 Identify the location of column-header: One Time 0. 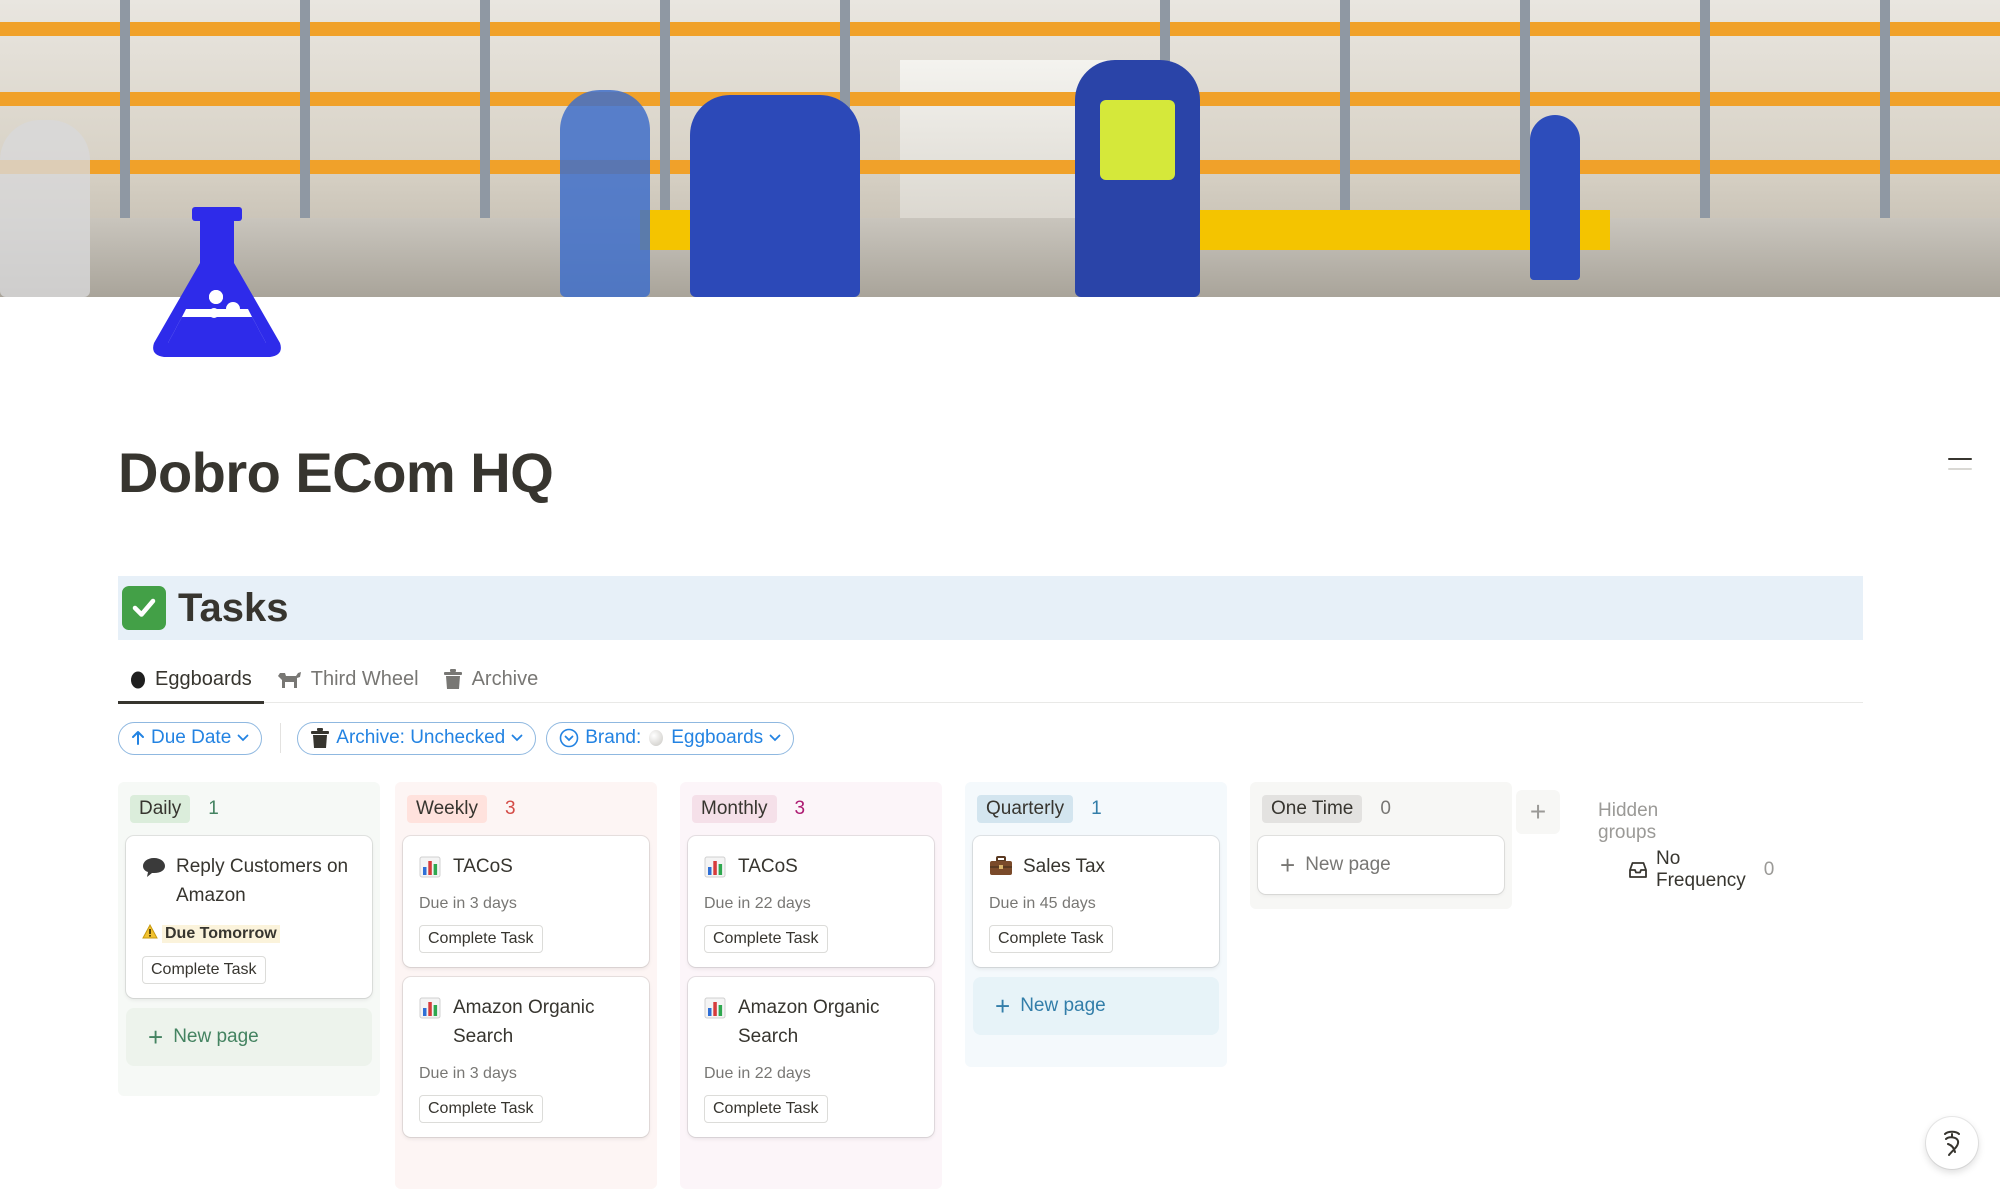
(1381, 809).